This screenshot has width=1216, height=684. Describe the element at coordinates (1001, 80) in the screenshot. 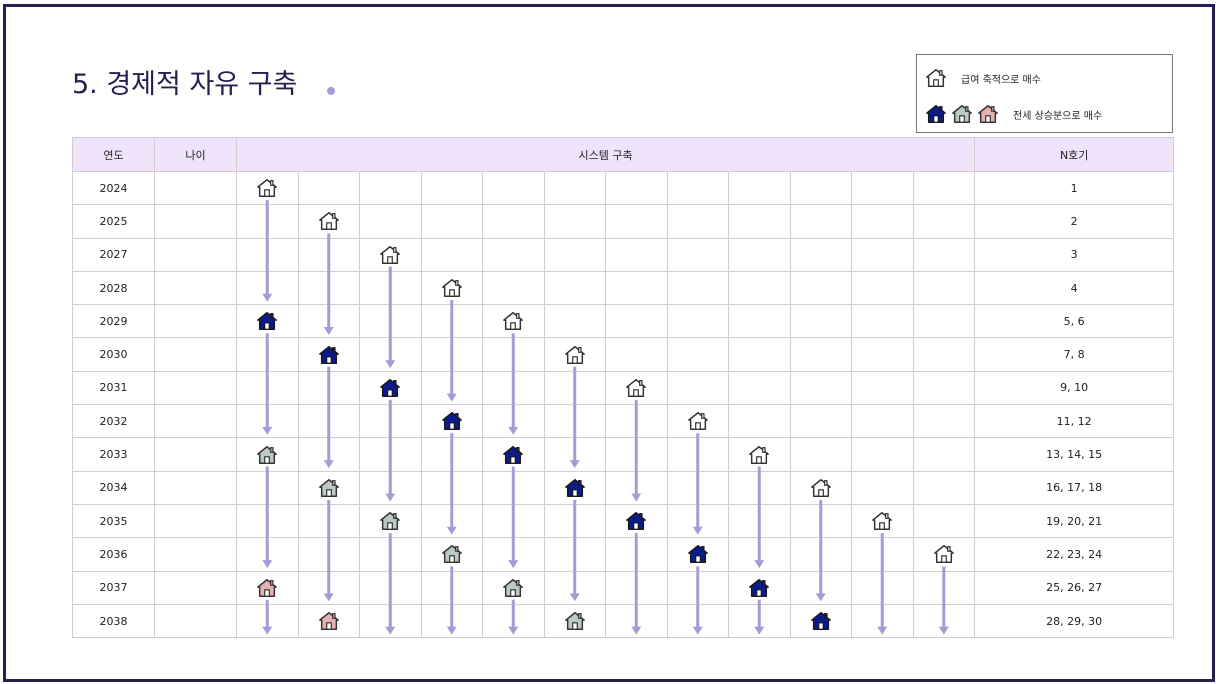

I see `legend-salary-label: 급여 축적으로 매수` at that location.